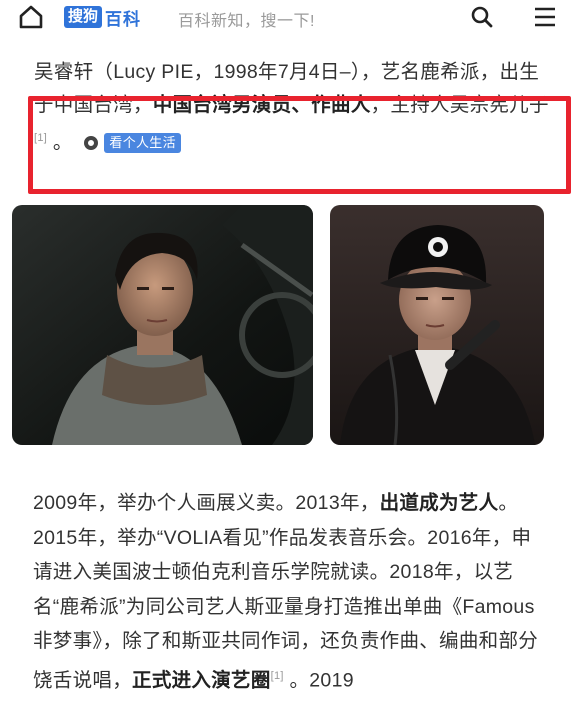  What do you see at coordinates (31, 17) in the screenshot?
I see `home-icon` at bounding box center [31, 17].